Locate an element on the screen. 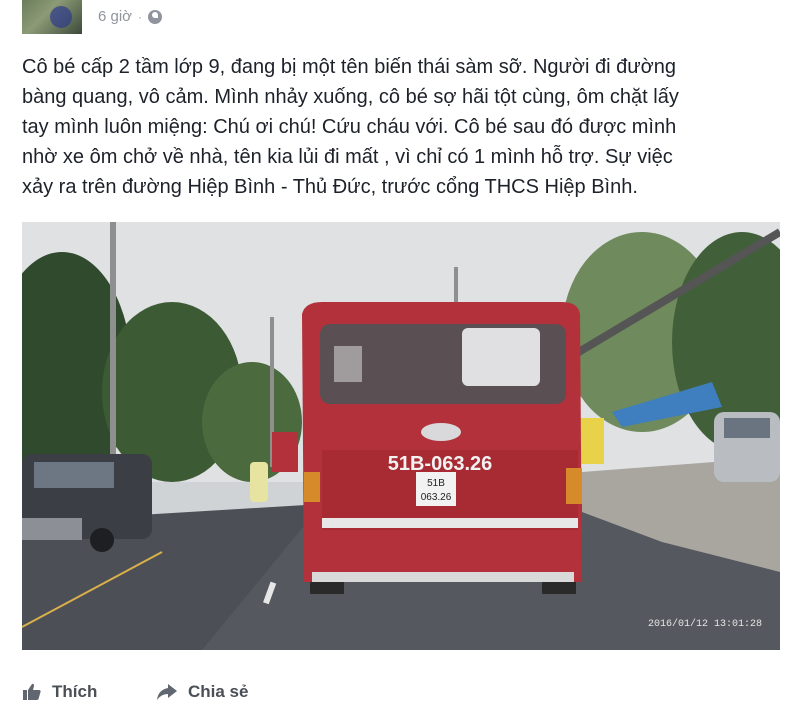  globe-icon is located at coordinates (155, 16).